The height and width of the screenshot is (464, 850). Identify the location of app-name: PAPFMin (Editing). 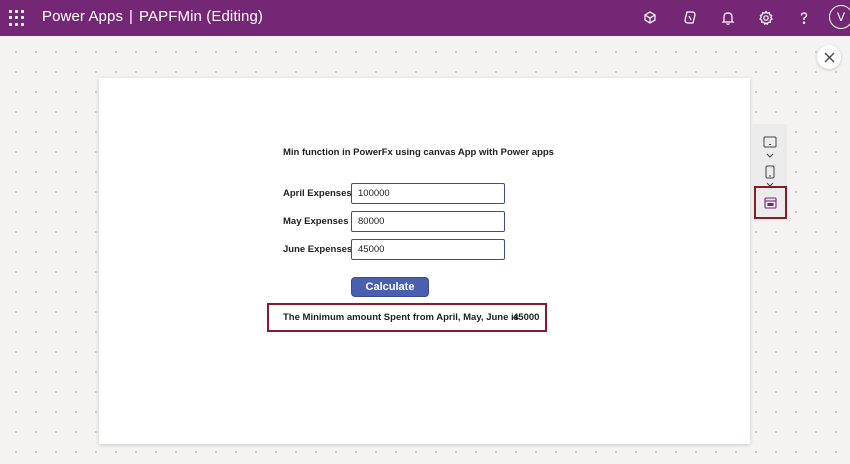
(201, 16).